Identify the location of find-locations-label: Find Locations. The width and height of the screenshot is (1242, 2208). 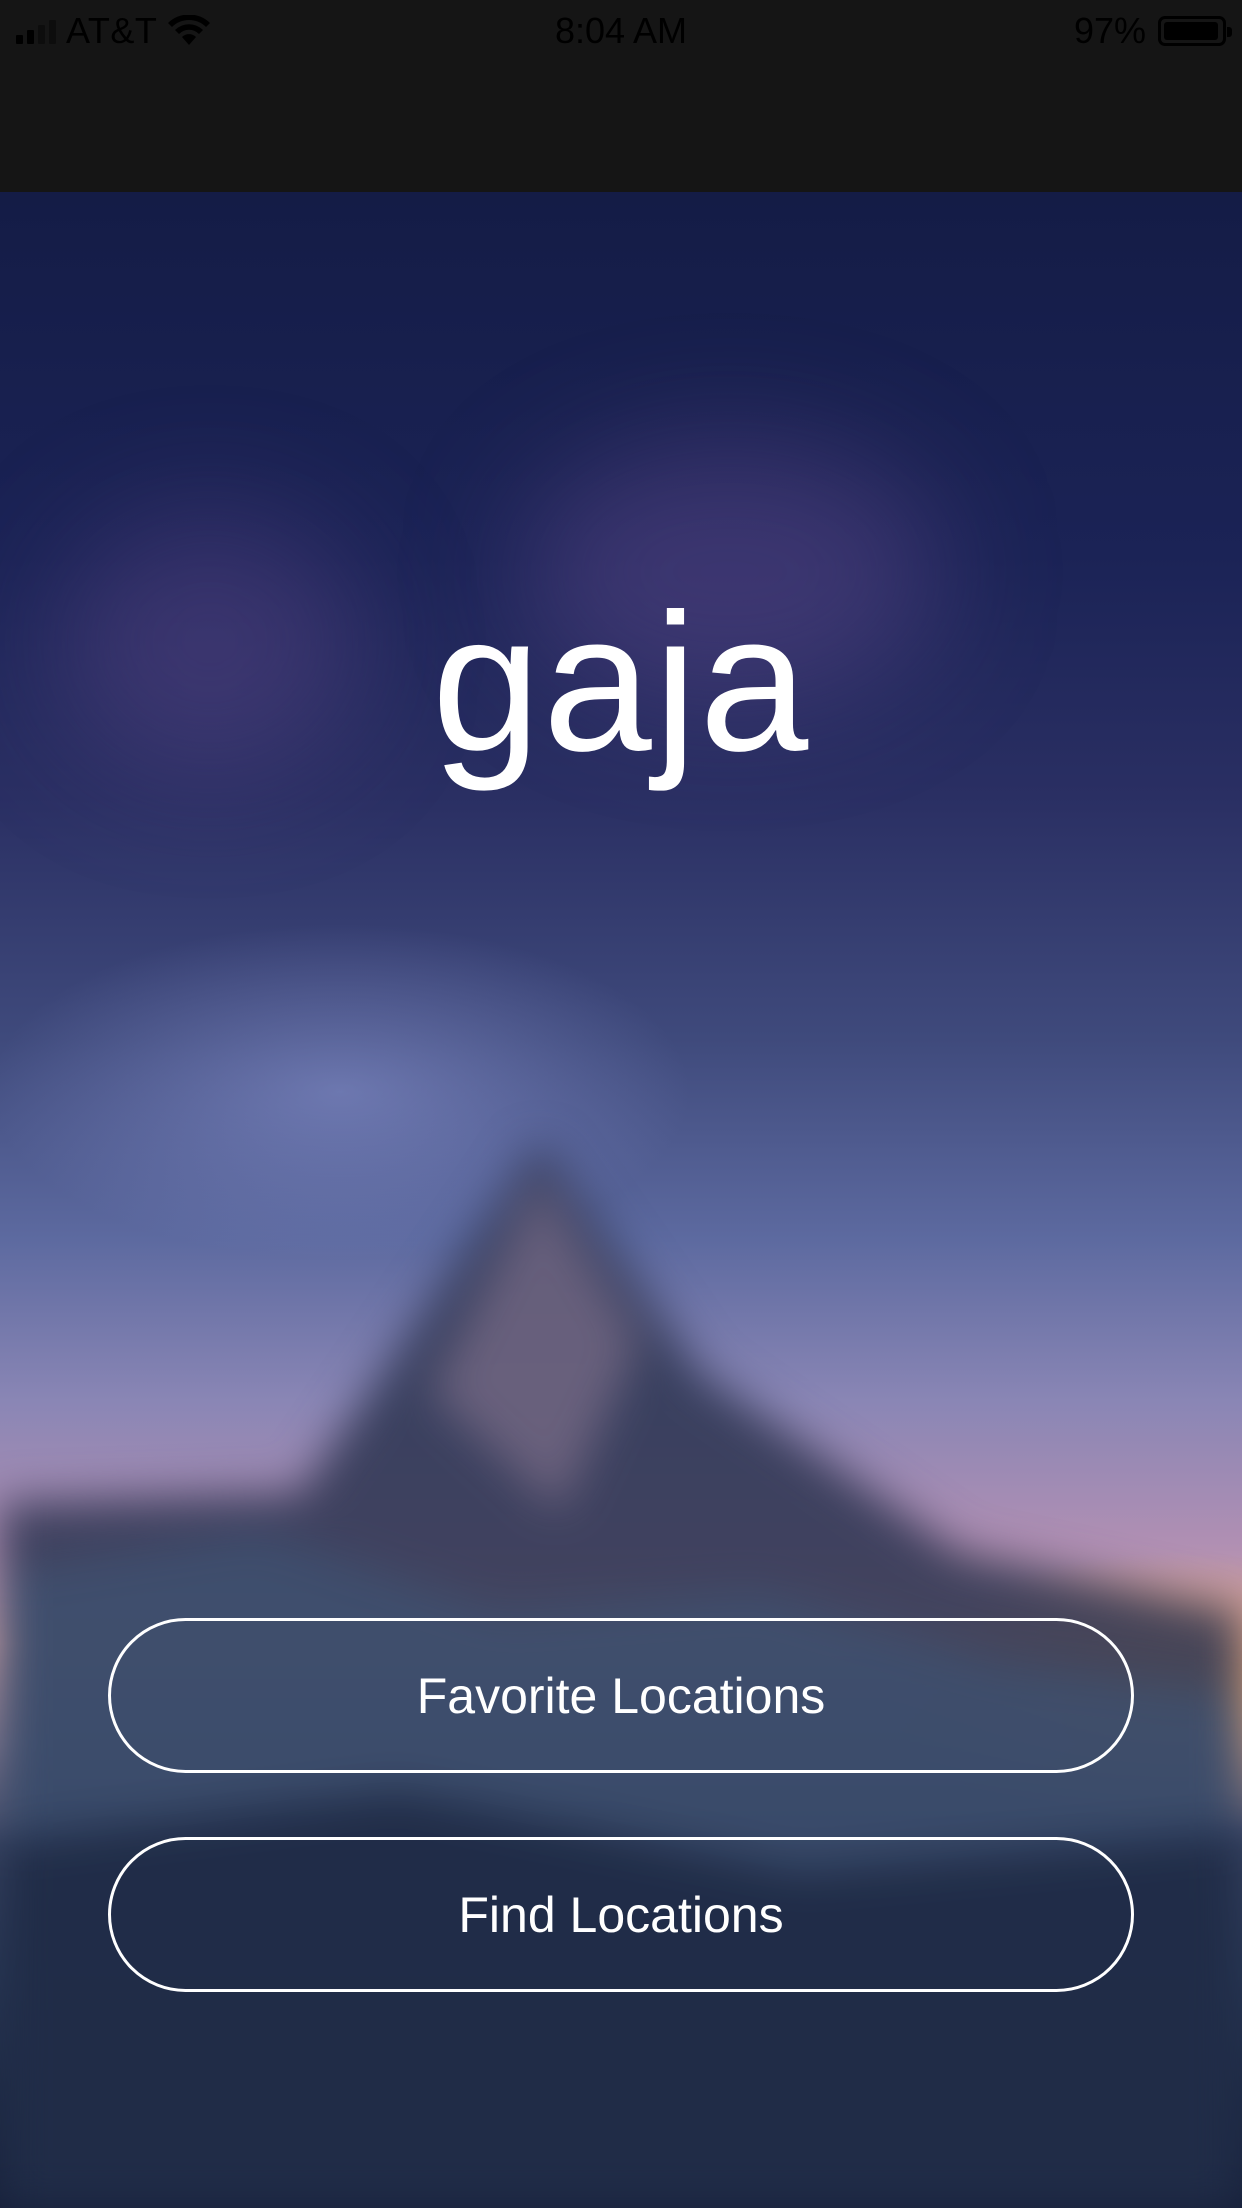
(621, 1914).